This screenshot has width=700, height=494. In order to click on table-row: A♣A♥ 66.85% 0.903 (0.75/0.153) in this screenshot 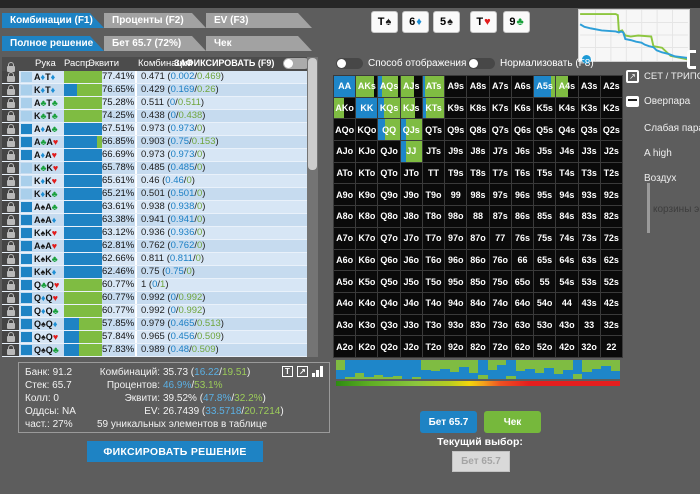, I will do `click(154, 142)`.